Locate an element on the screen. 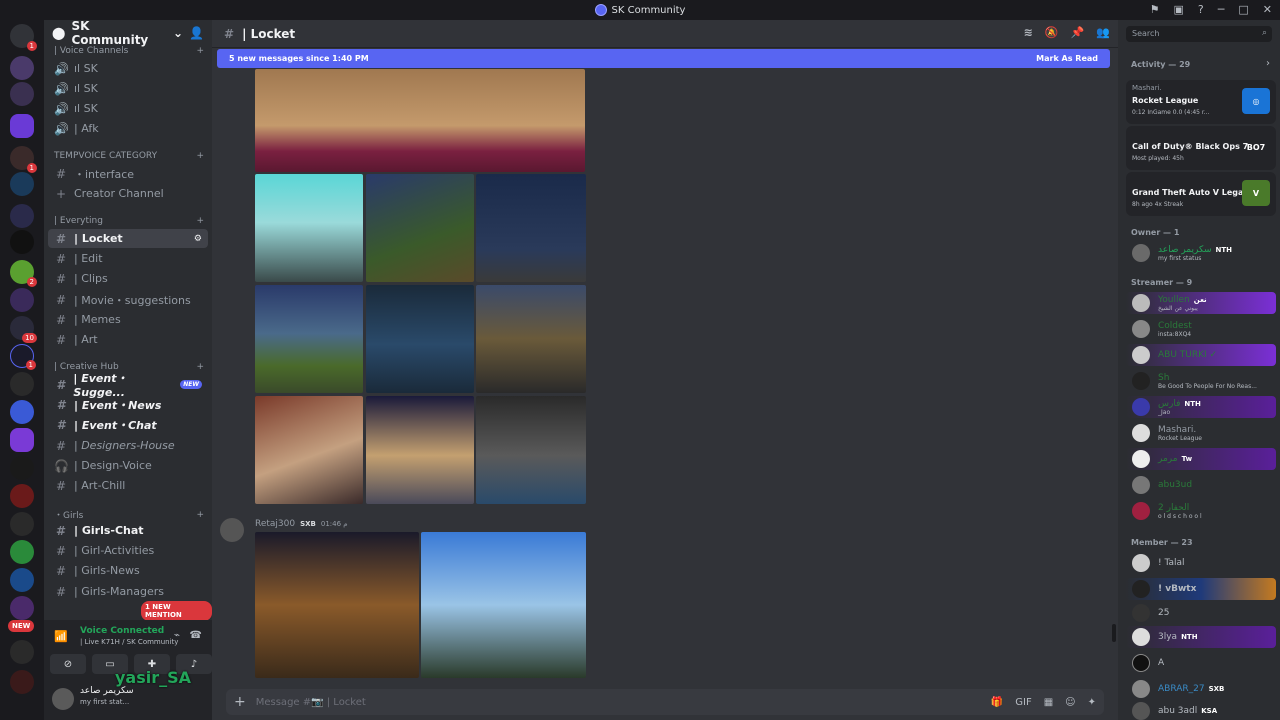 Image resolution: width=1280 pixels, height=720 pixels. channel-edit: # | Edit is located at coordinates (128, 258).